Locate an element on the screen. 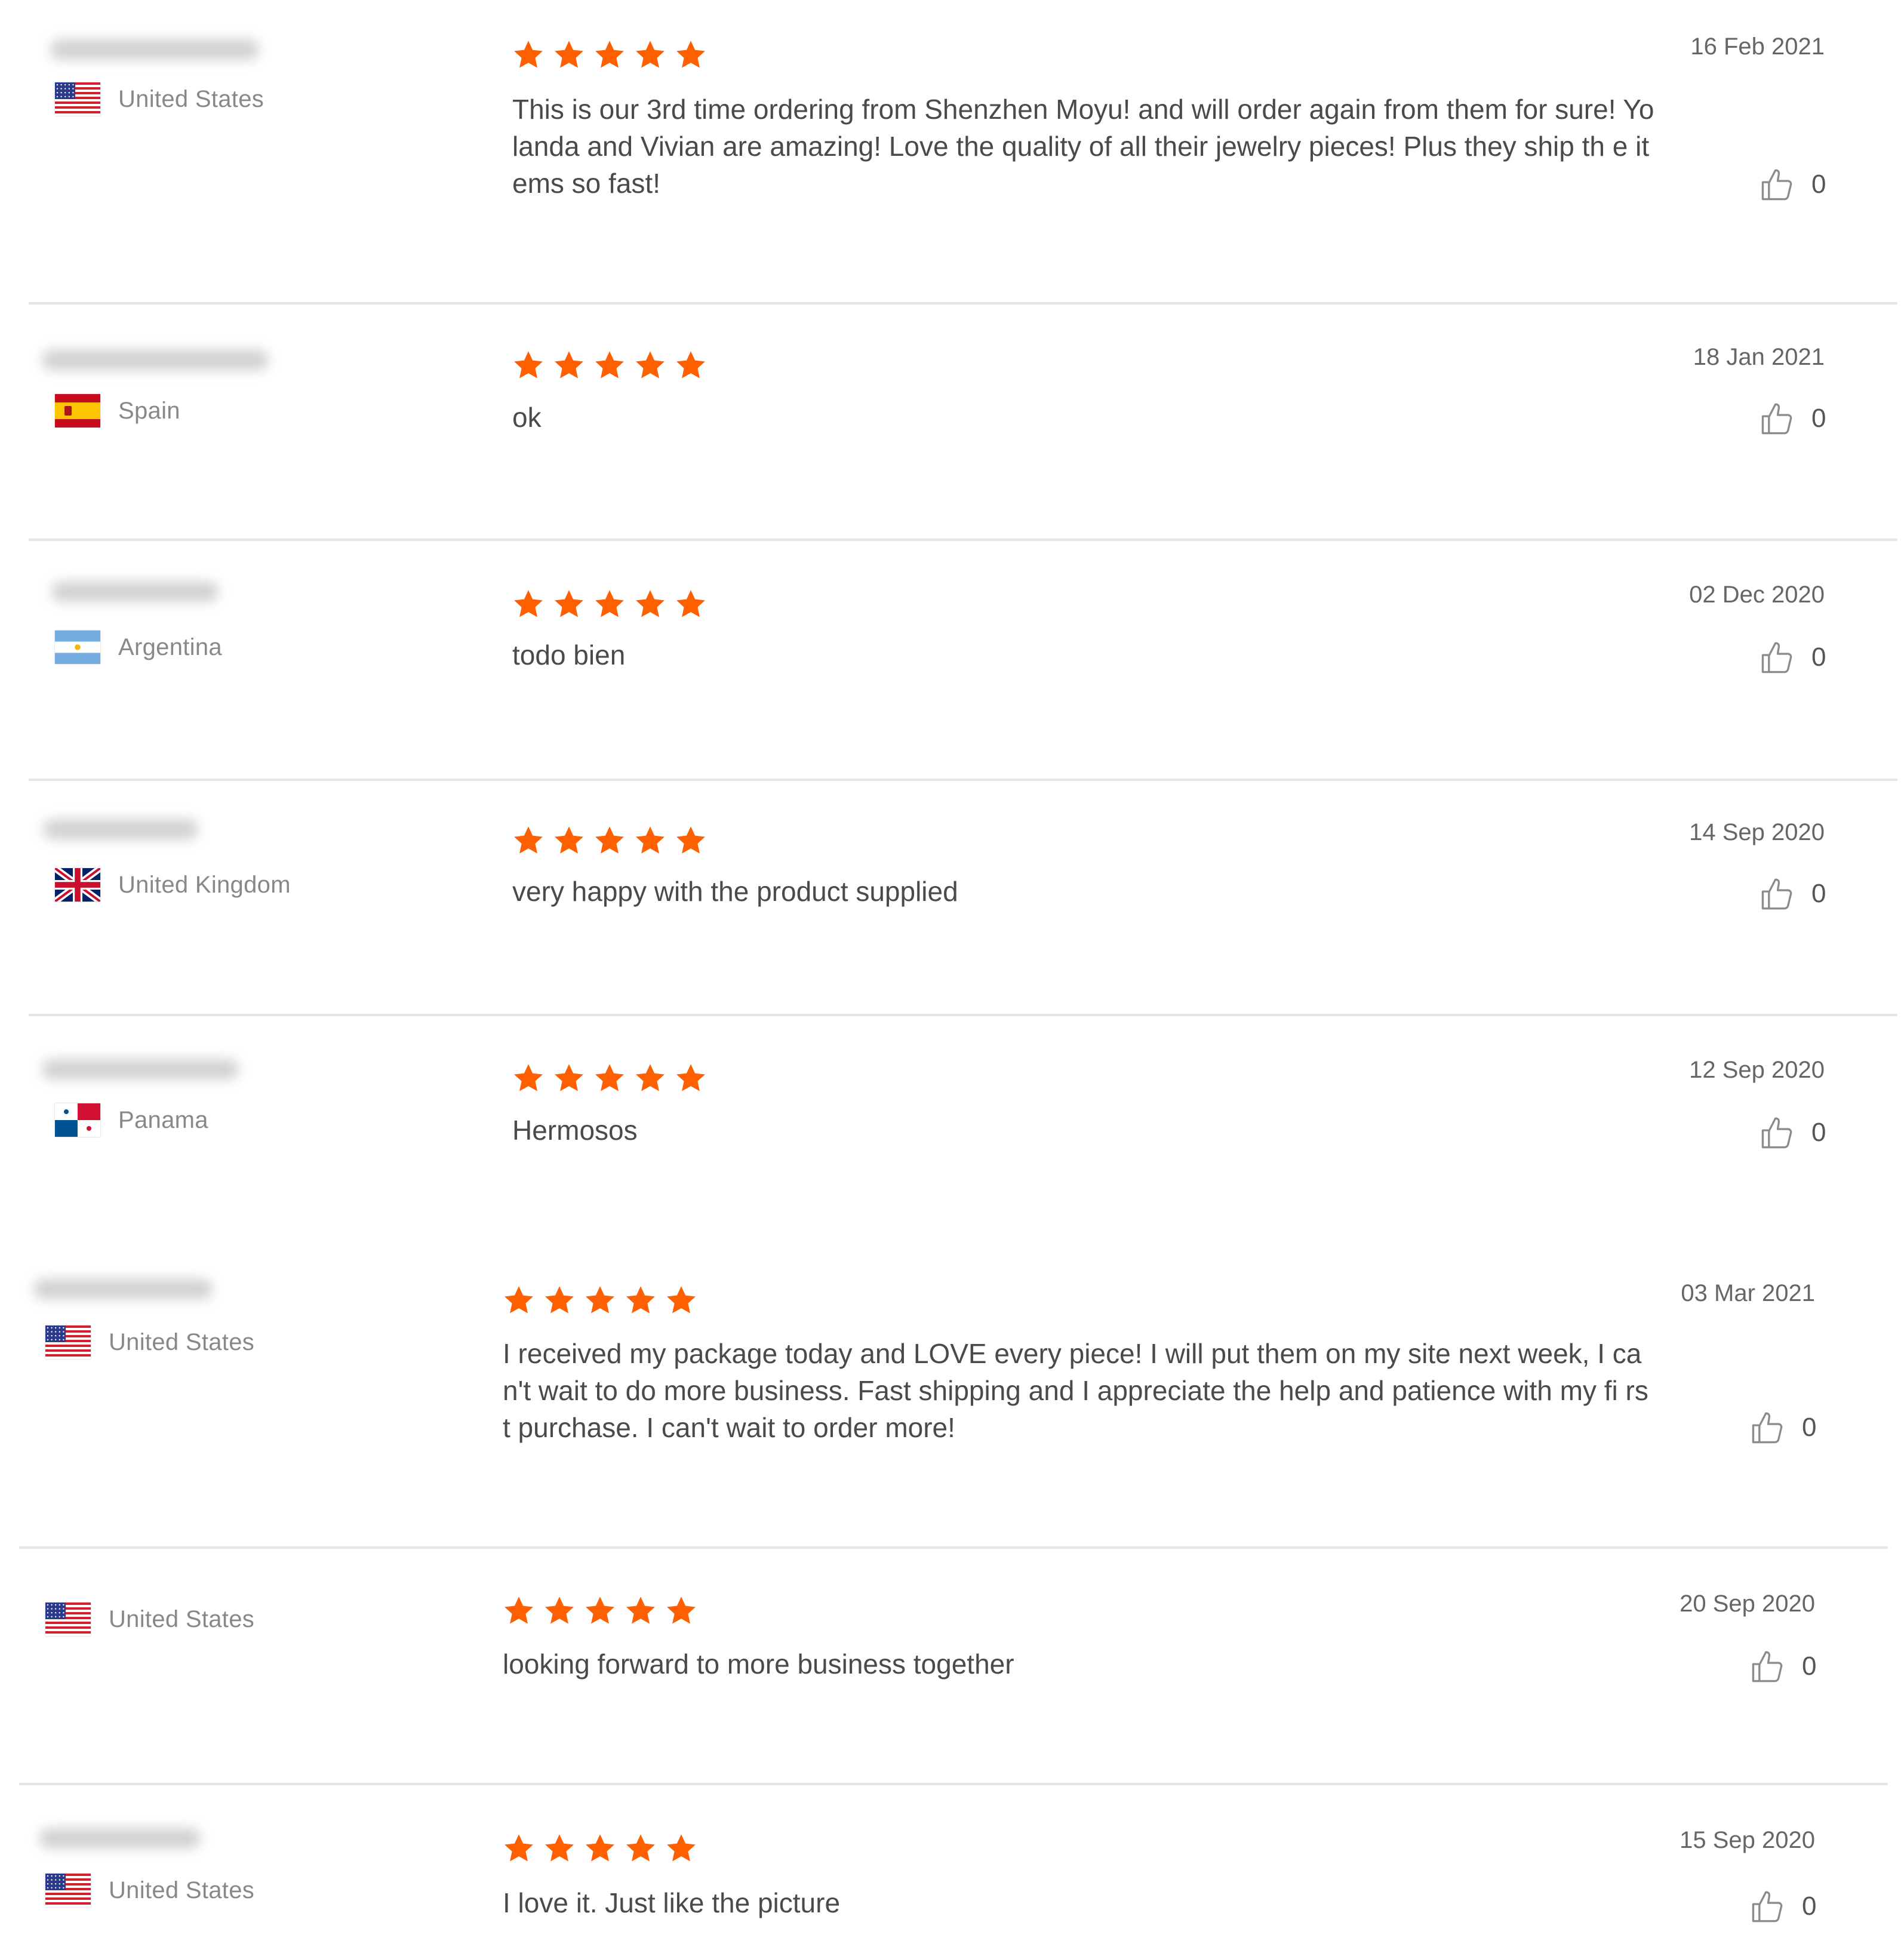  reviewer-country: United Kingdom is located at coordinates (173, 885).